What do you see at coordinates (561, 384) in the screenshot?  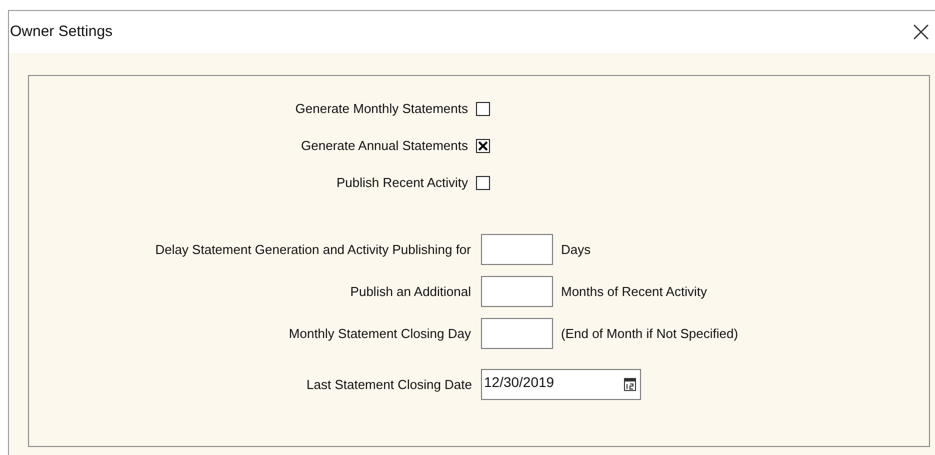 I see `date-field: 12/30/2019` at bounding box center [561, 384].